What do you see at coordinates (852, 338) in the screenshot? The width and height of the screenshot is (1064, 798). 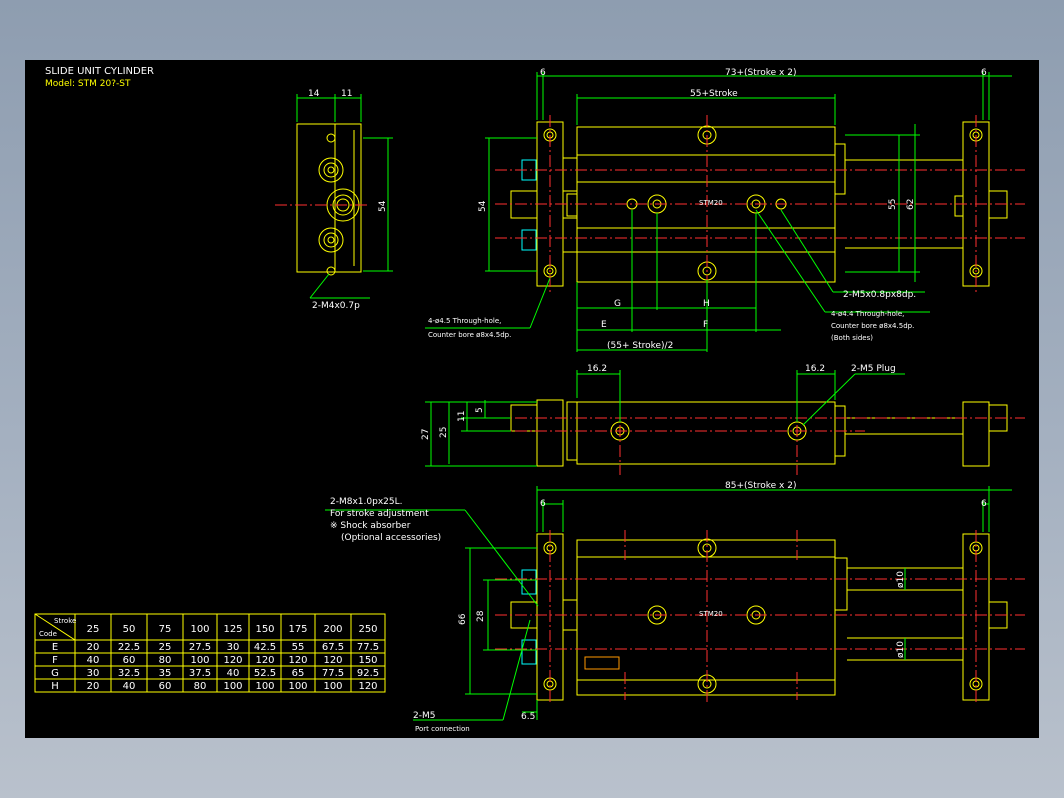 I see `label-hole44-3: (Both sides)` at bounding box center [852, 338].